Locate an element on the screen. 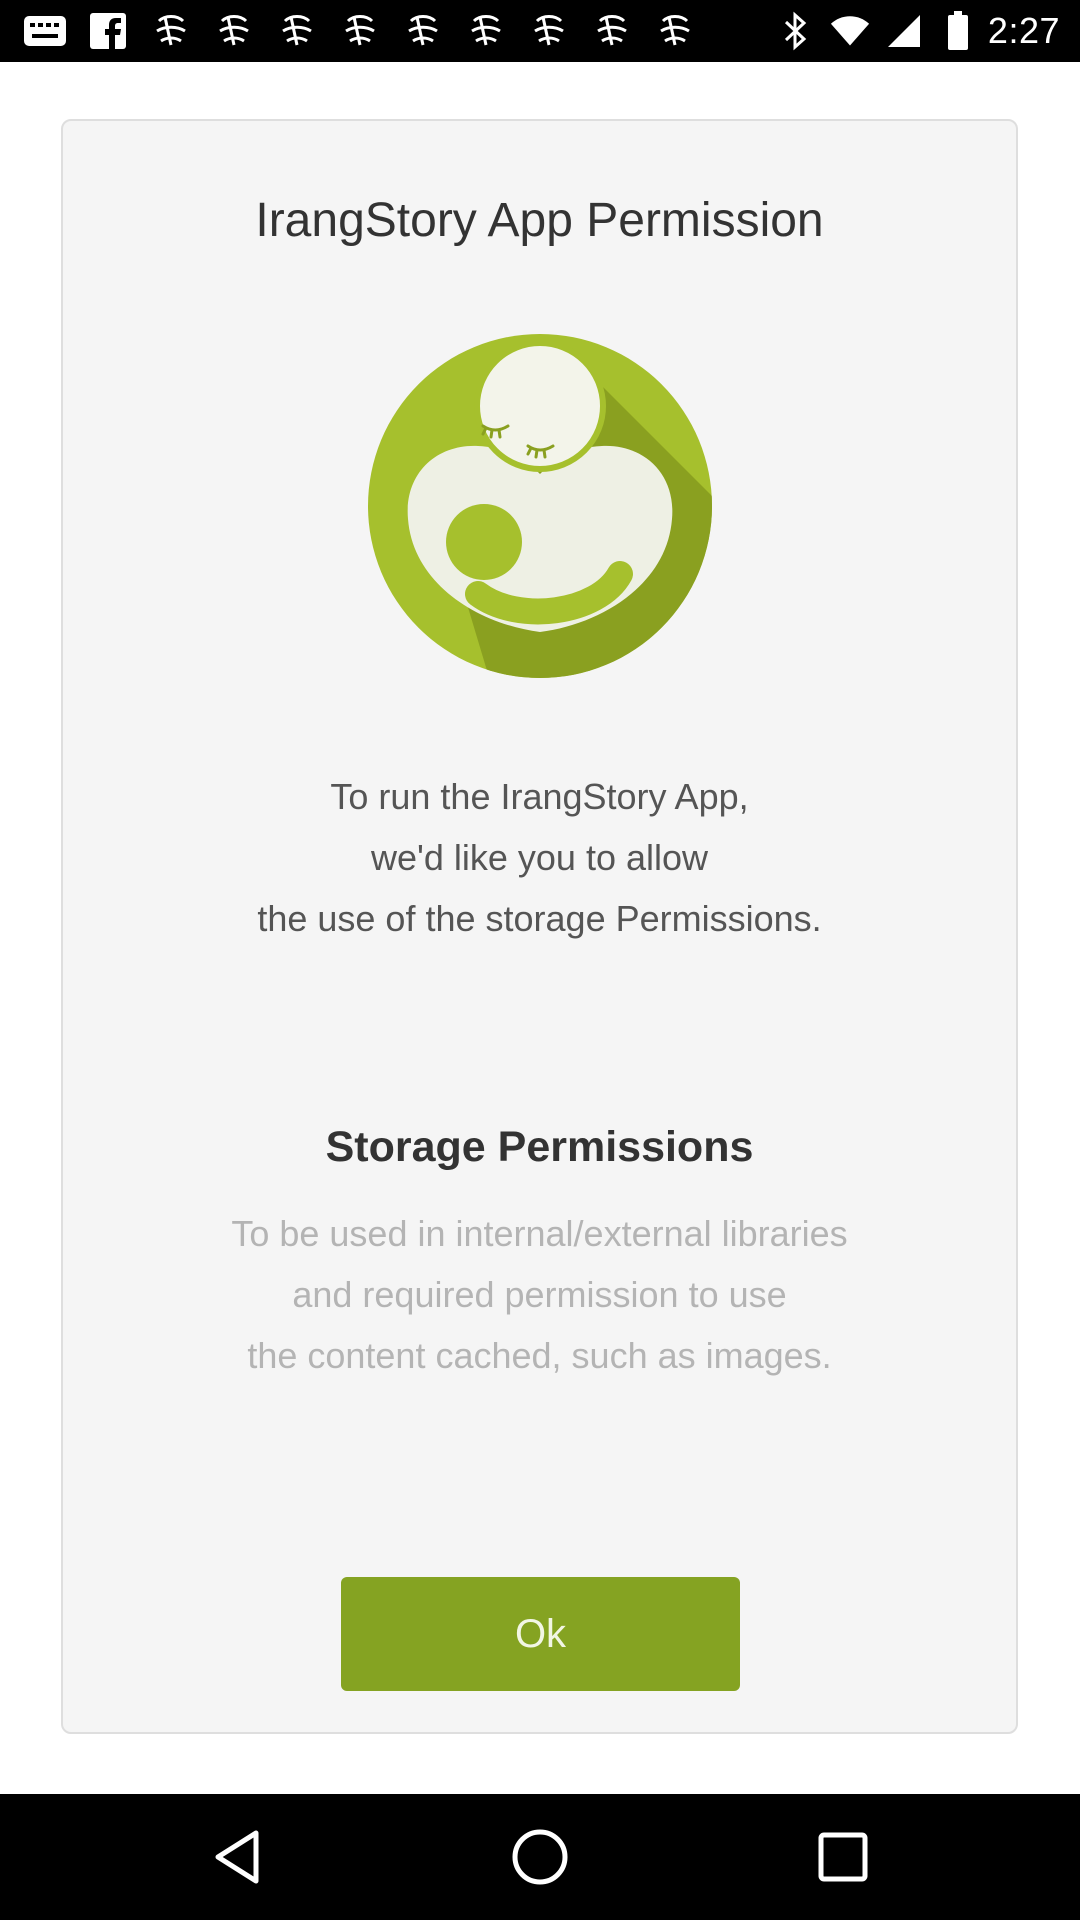 The image size is (1080, 1920). ok-button: Ok is located at coordinates (540, 1634).